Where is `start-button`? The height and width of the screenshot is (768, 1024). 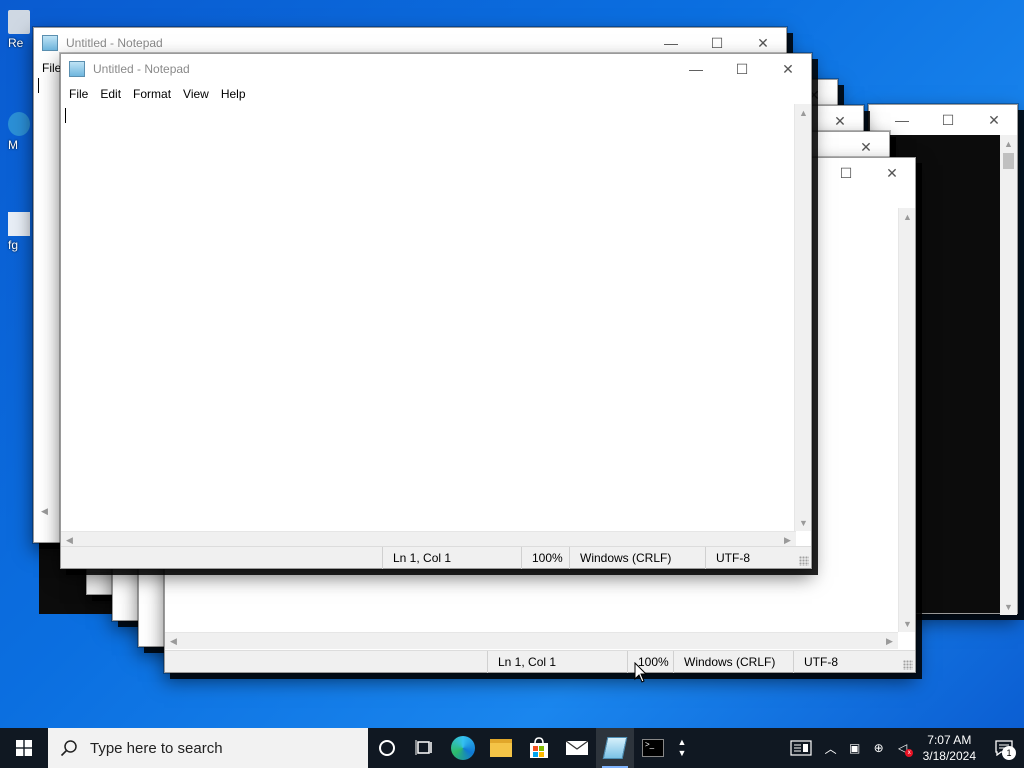 start-button is located at coordinates (24, 748).